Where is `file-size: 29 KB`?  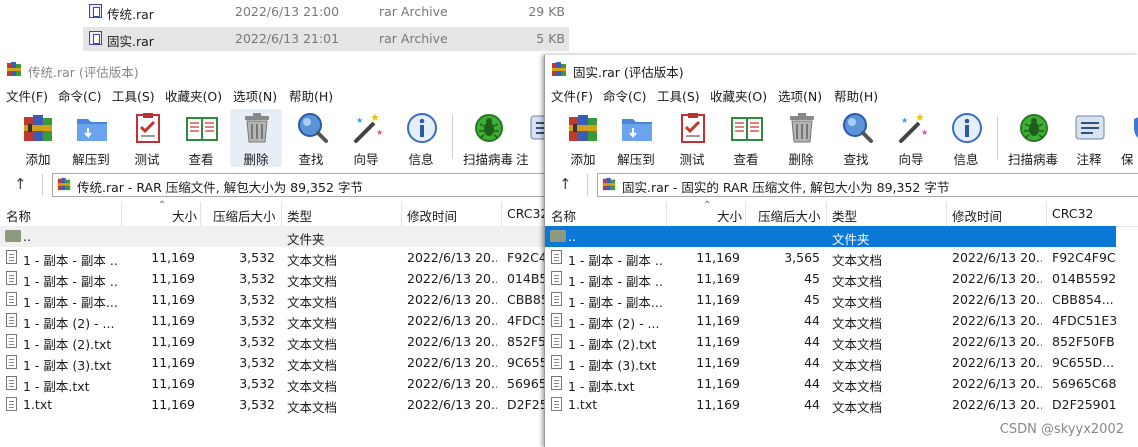 file-size: 29 KB is located at coordinates (546, 11).